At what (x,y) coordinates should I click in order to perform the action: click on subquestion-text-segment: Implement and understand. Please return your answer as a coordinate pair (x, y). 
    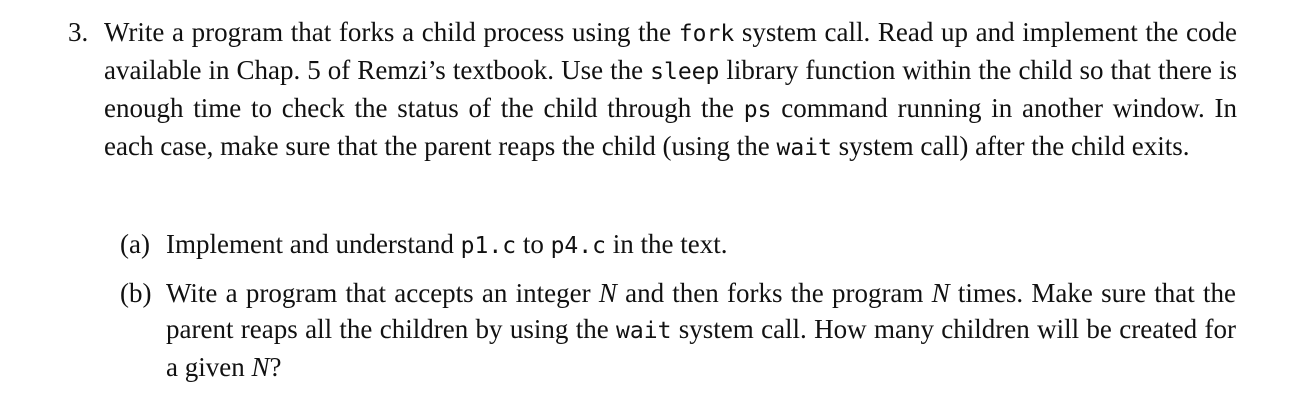
    Looking at the image, I should click on (313, 244).